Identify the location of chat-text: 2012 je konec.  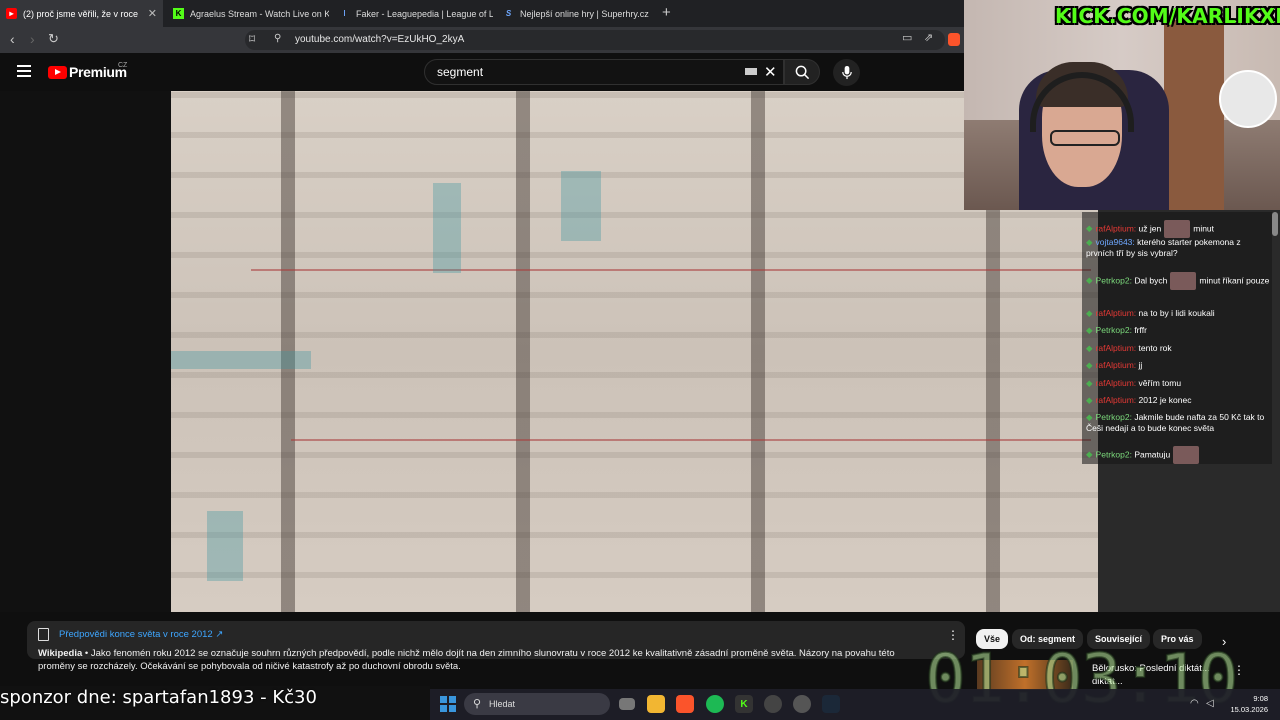
(1165, 400).